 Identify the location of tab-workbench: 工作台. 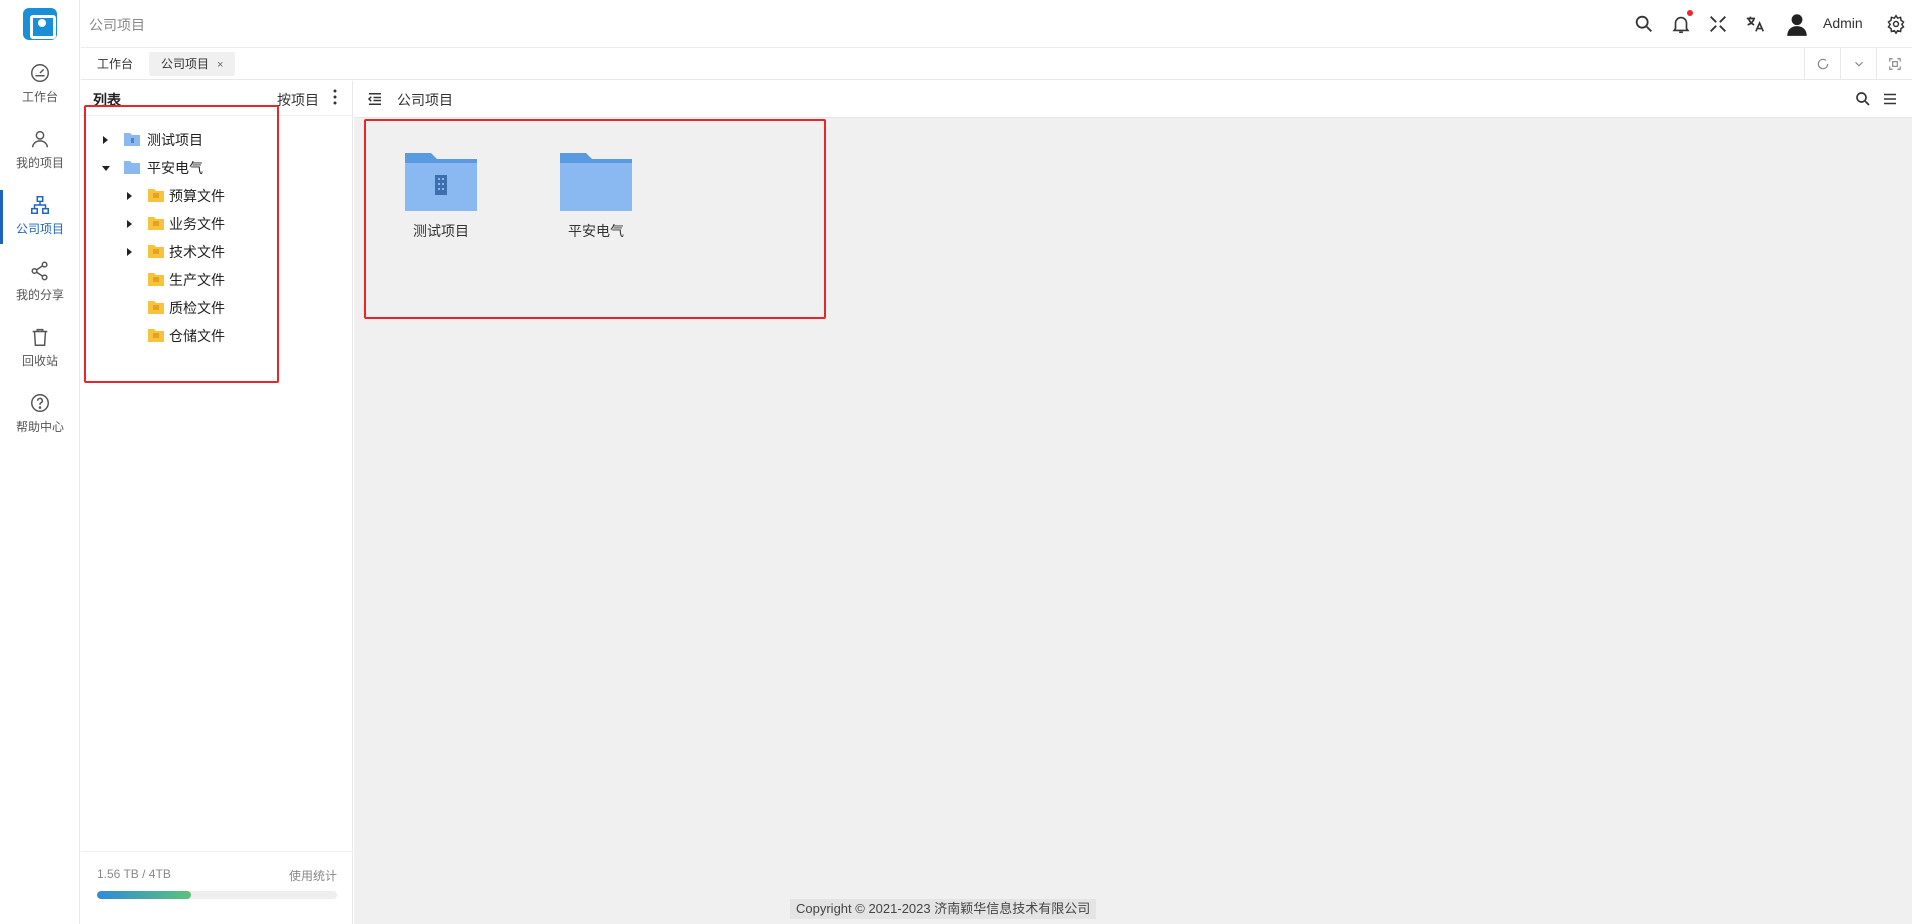
(115, 64).